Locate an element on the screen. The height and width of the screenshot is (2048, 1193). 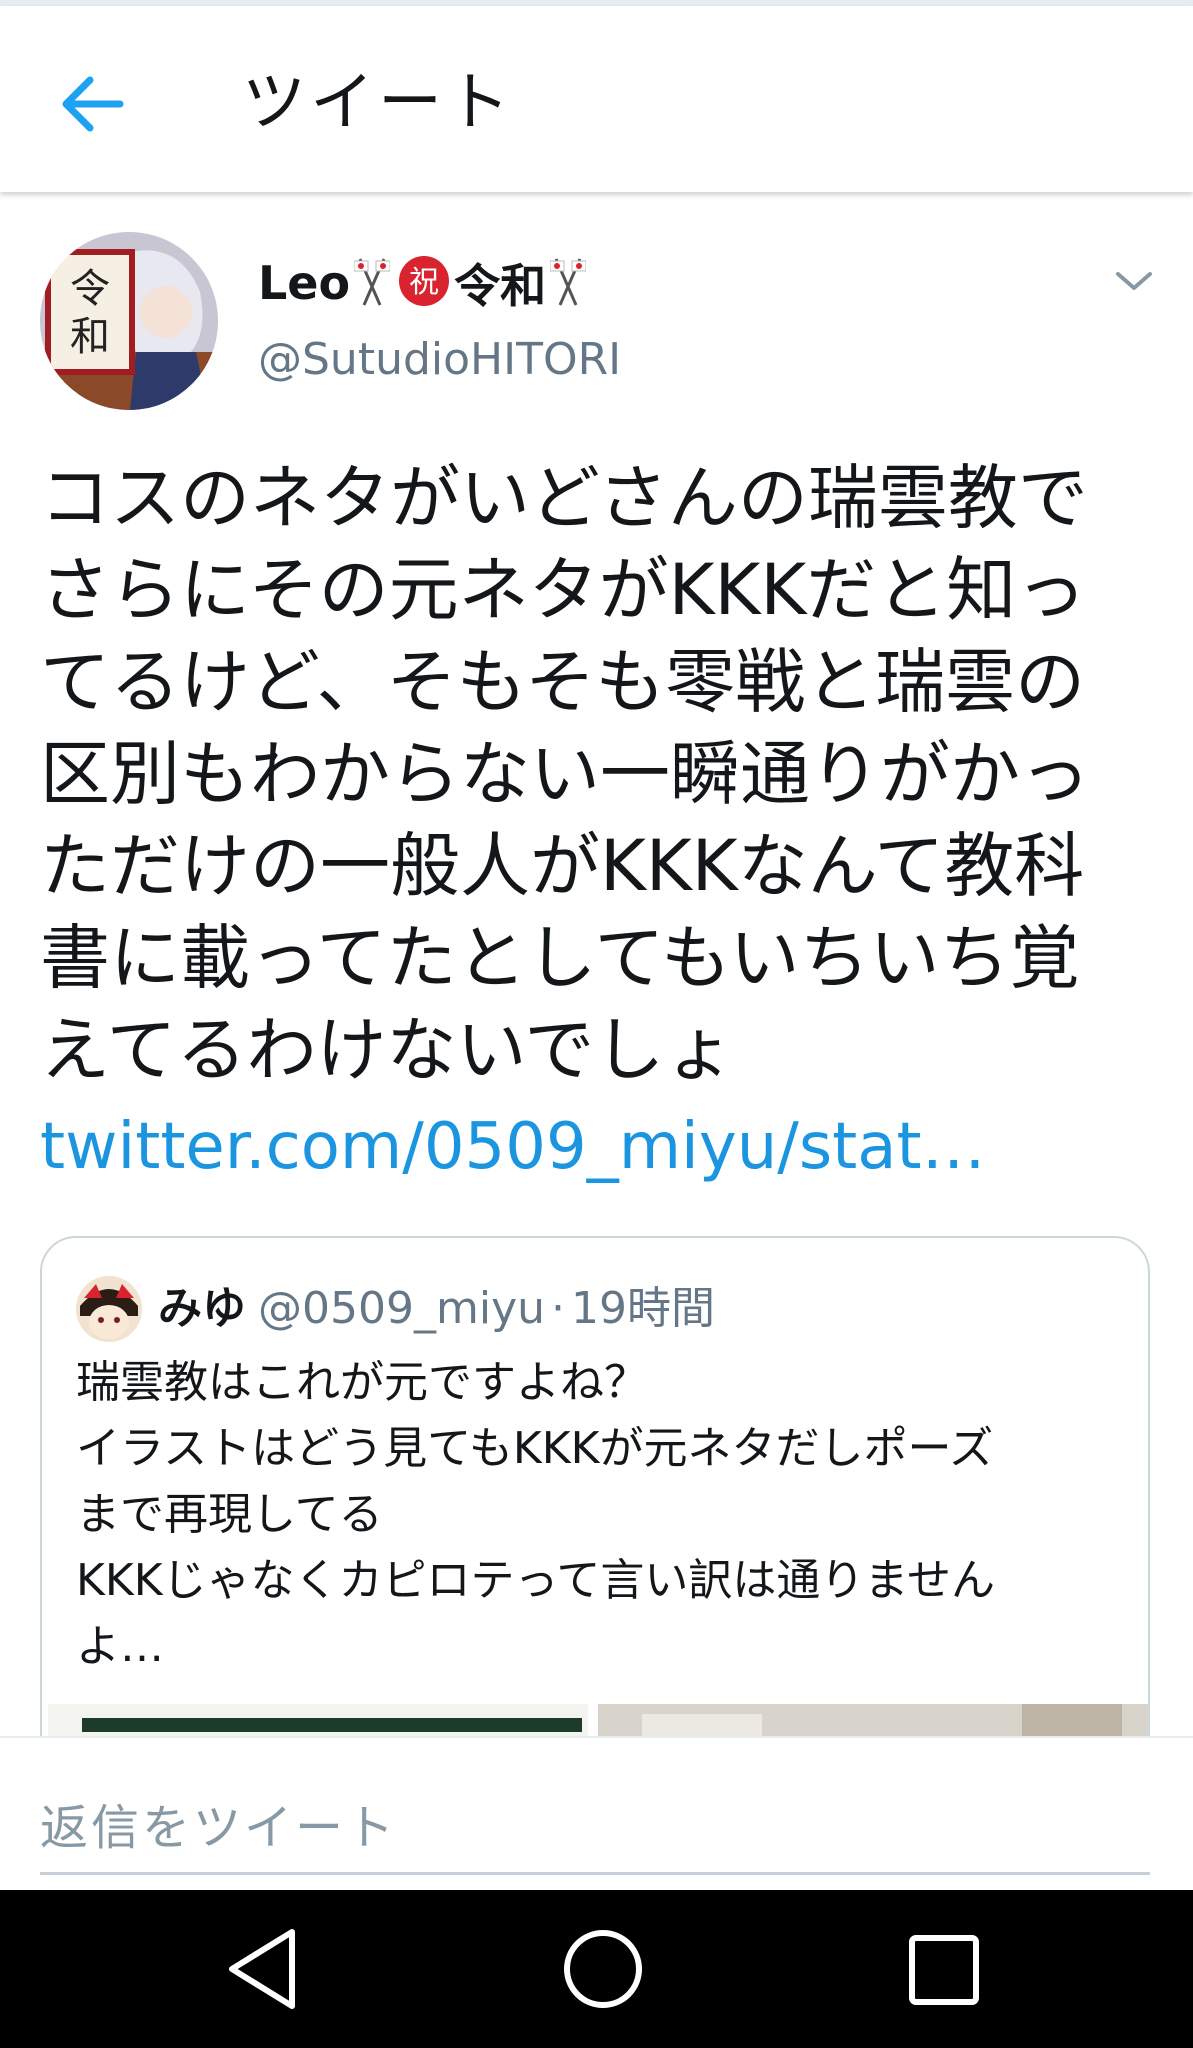
celebration-badge-icon: 祝 is located at coordinates (424, 283).